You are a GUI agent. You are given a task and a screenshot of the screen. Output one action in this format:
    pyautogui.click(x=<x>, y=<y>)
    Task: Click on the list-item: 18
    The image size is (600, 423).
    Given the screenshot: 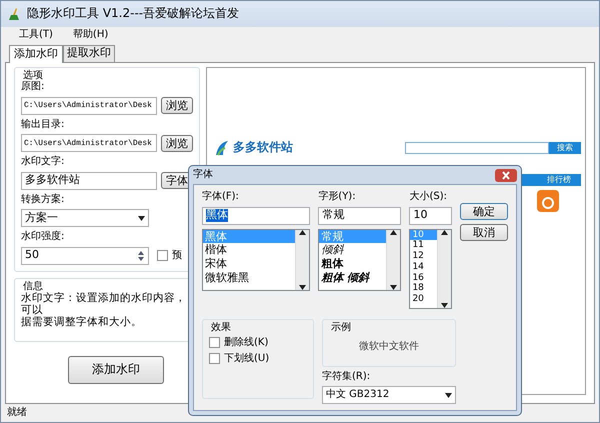 What is the action you would take?
    pyautogui.click(x=423, y=288)
    